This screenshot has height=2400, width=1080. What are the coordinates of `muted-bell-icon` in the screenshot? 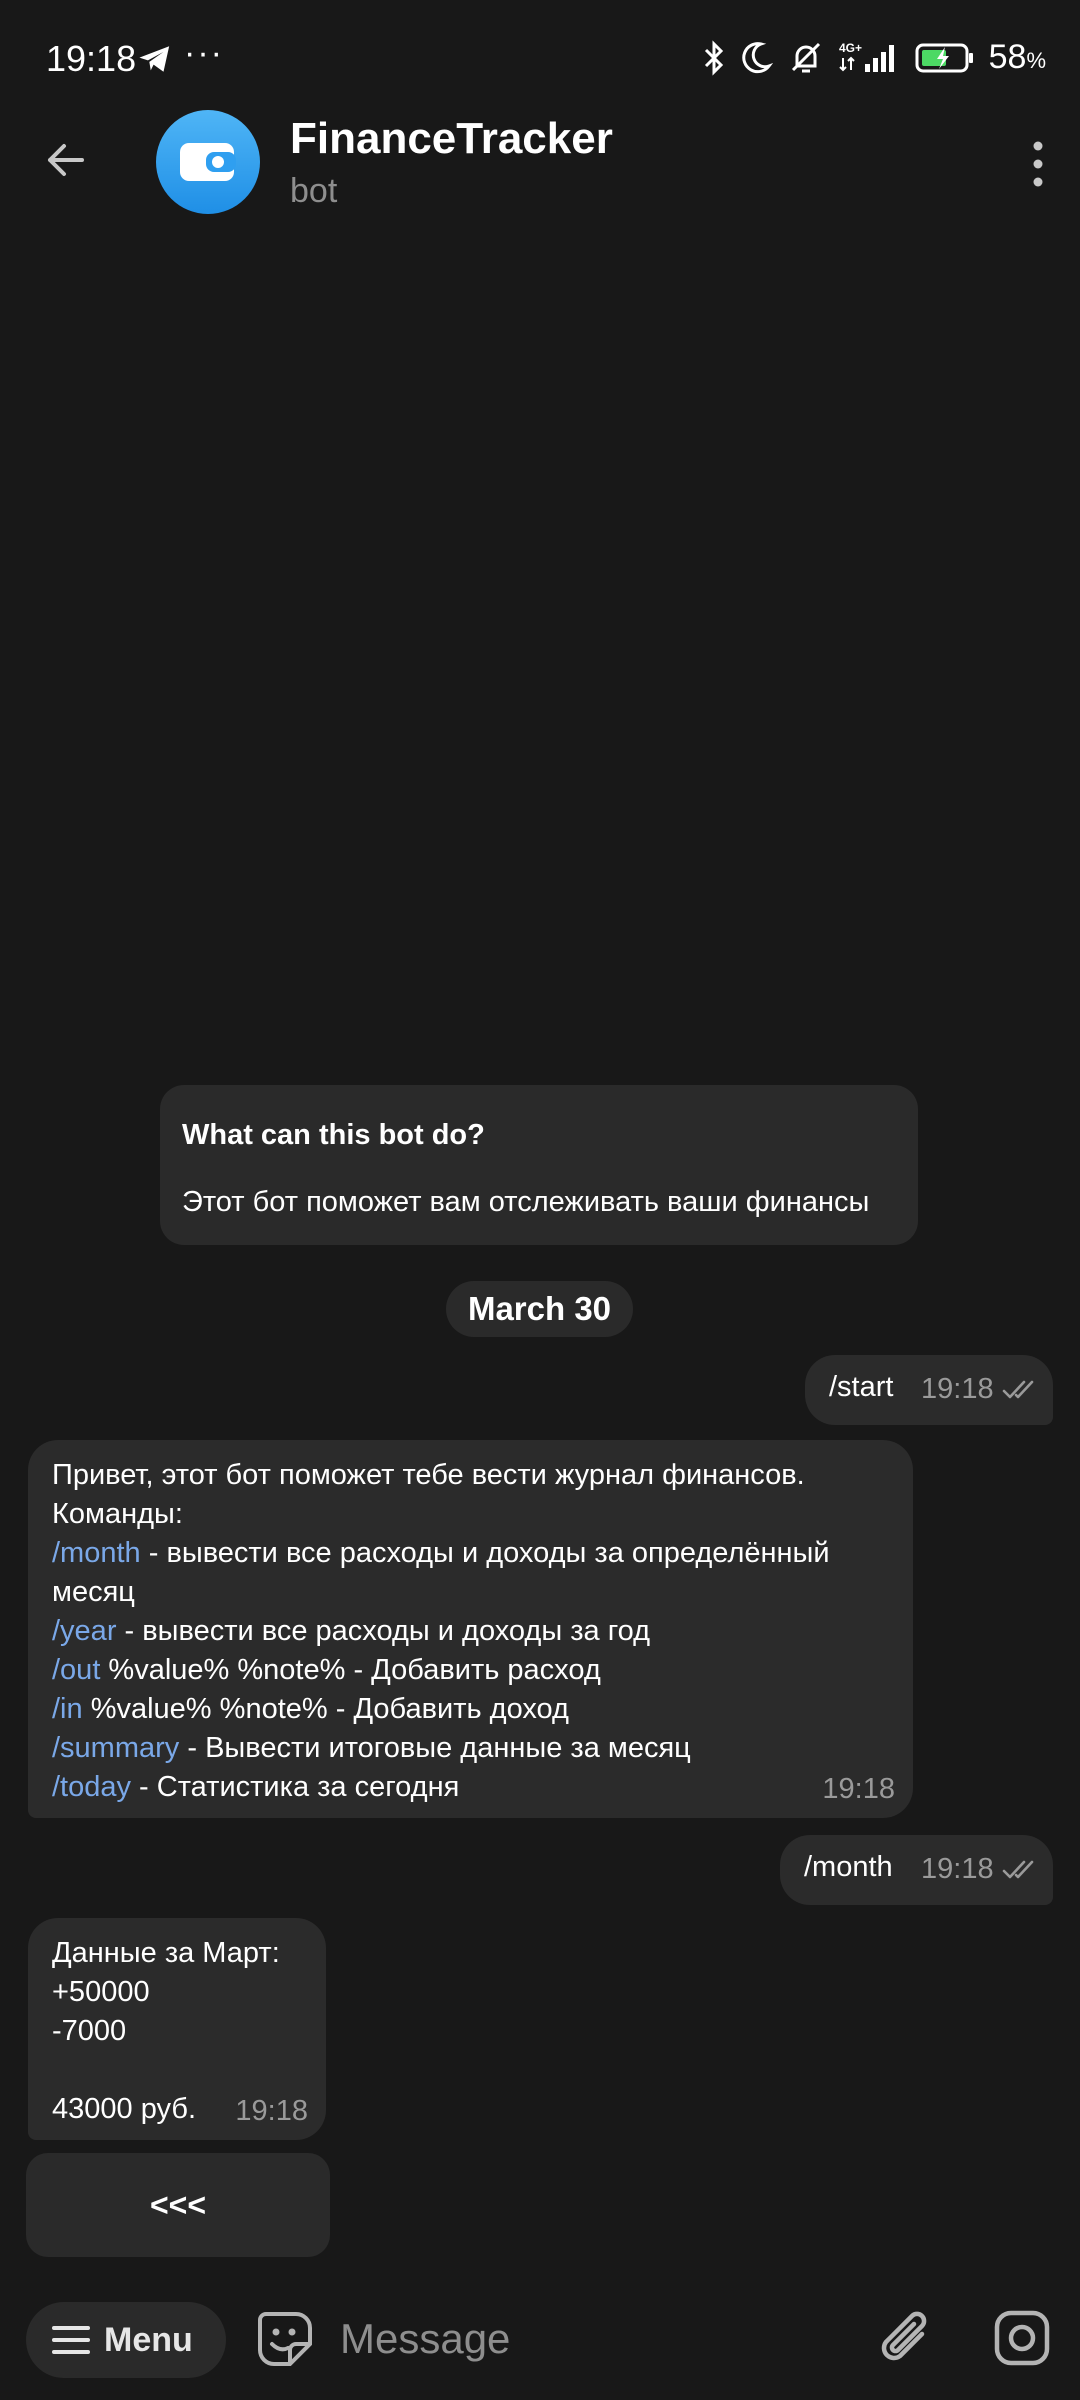 It's located at (805, 57).